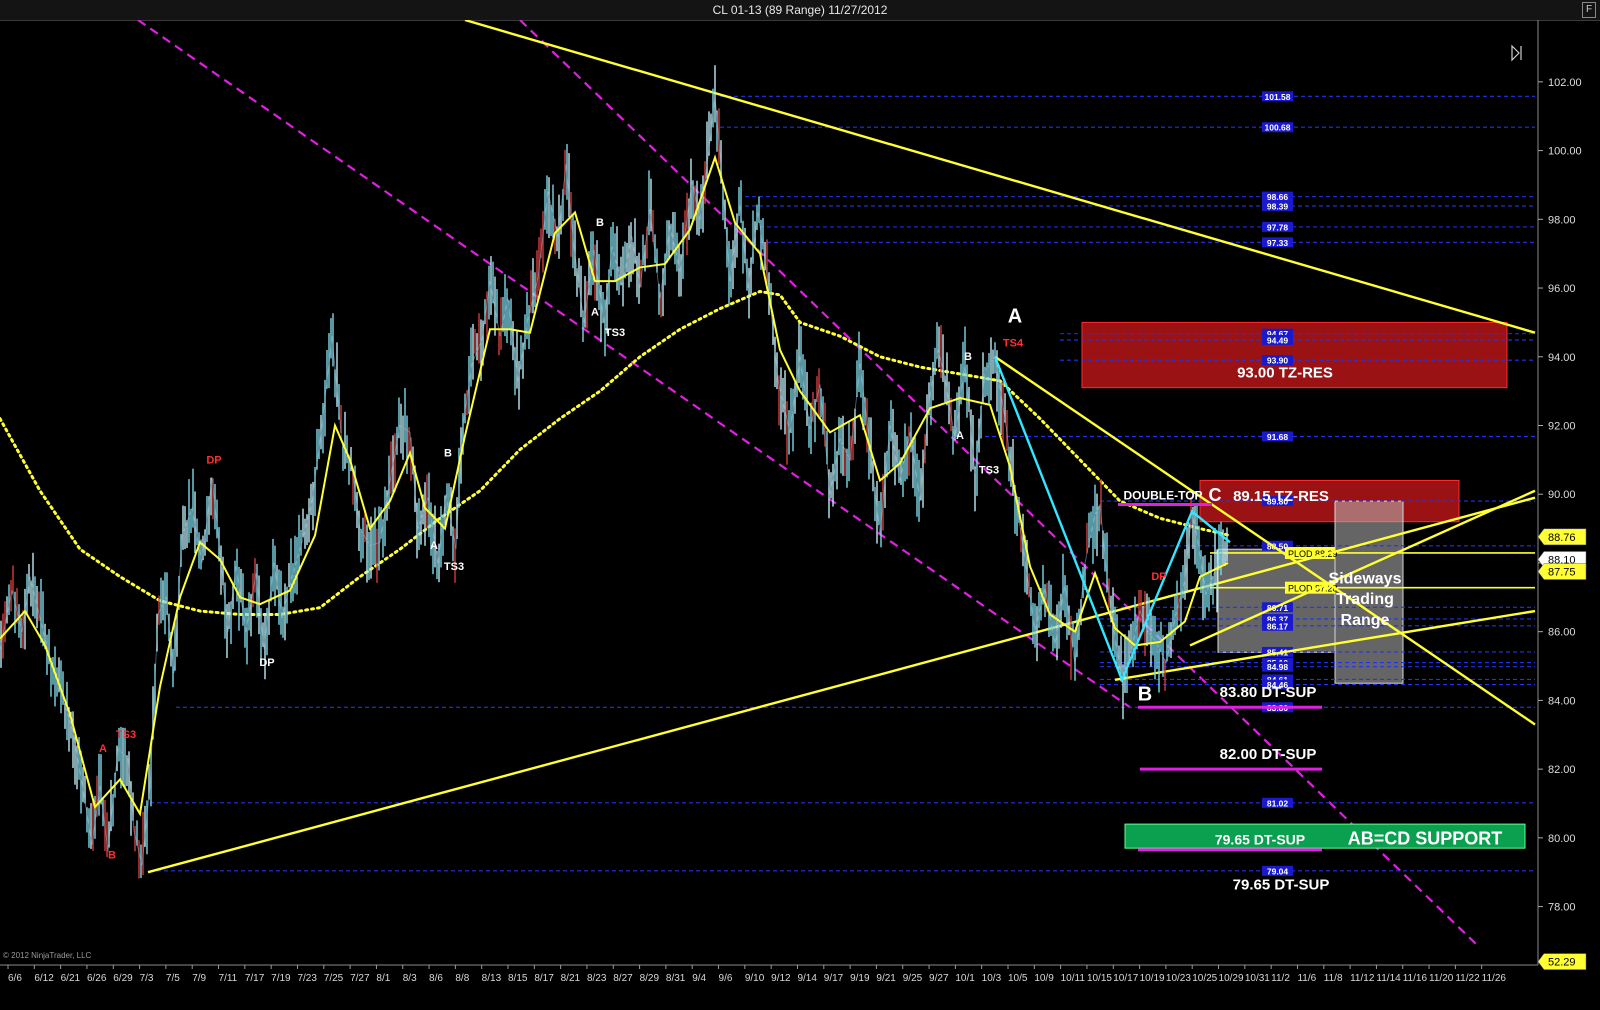 This screenshot has height=1010, width=1600. Describe the element at coordinates (1204, 978) in the screenshot. I see `time-tick-label: 10/25` at that location.